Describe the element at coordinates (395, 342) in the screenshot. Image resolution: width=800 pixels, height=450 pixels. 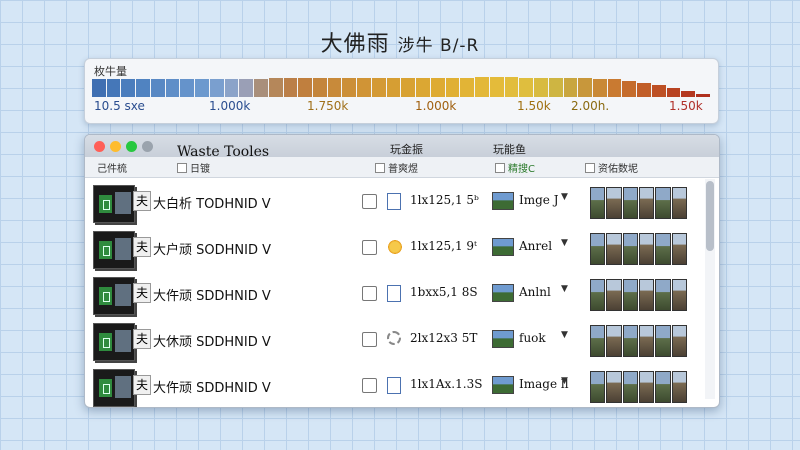
I see `file-row: 夫大休顽 SDDHNID V 2lx12x3 5T fuok ▼` at that location.